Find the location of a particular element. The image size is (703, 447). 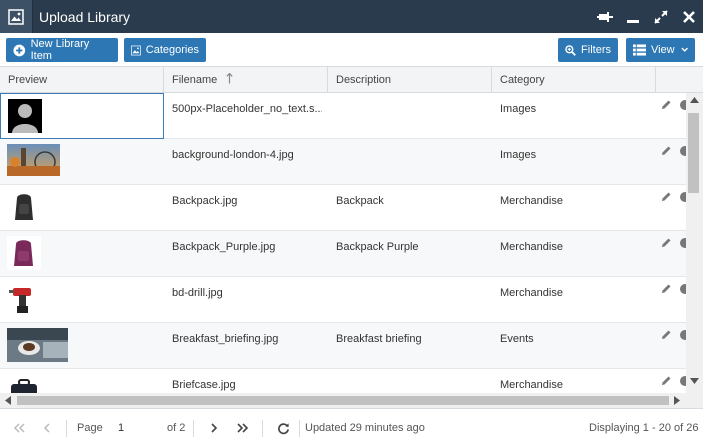

new-library-item-label: New Library Item is located at coordinates (60, 50).